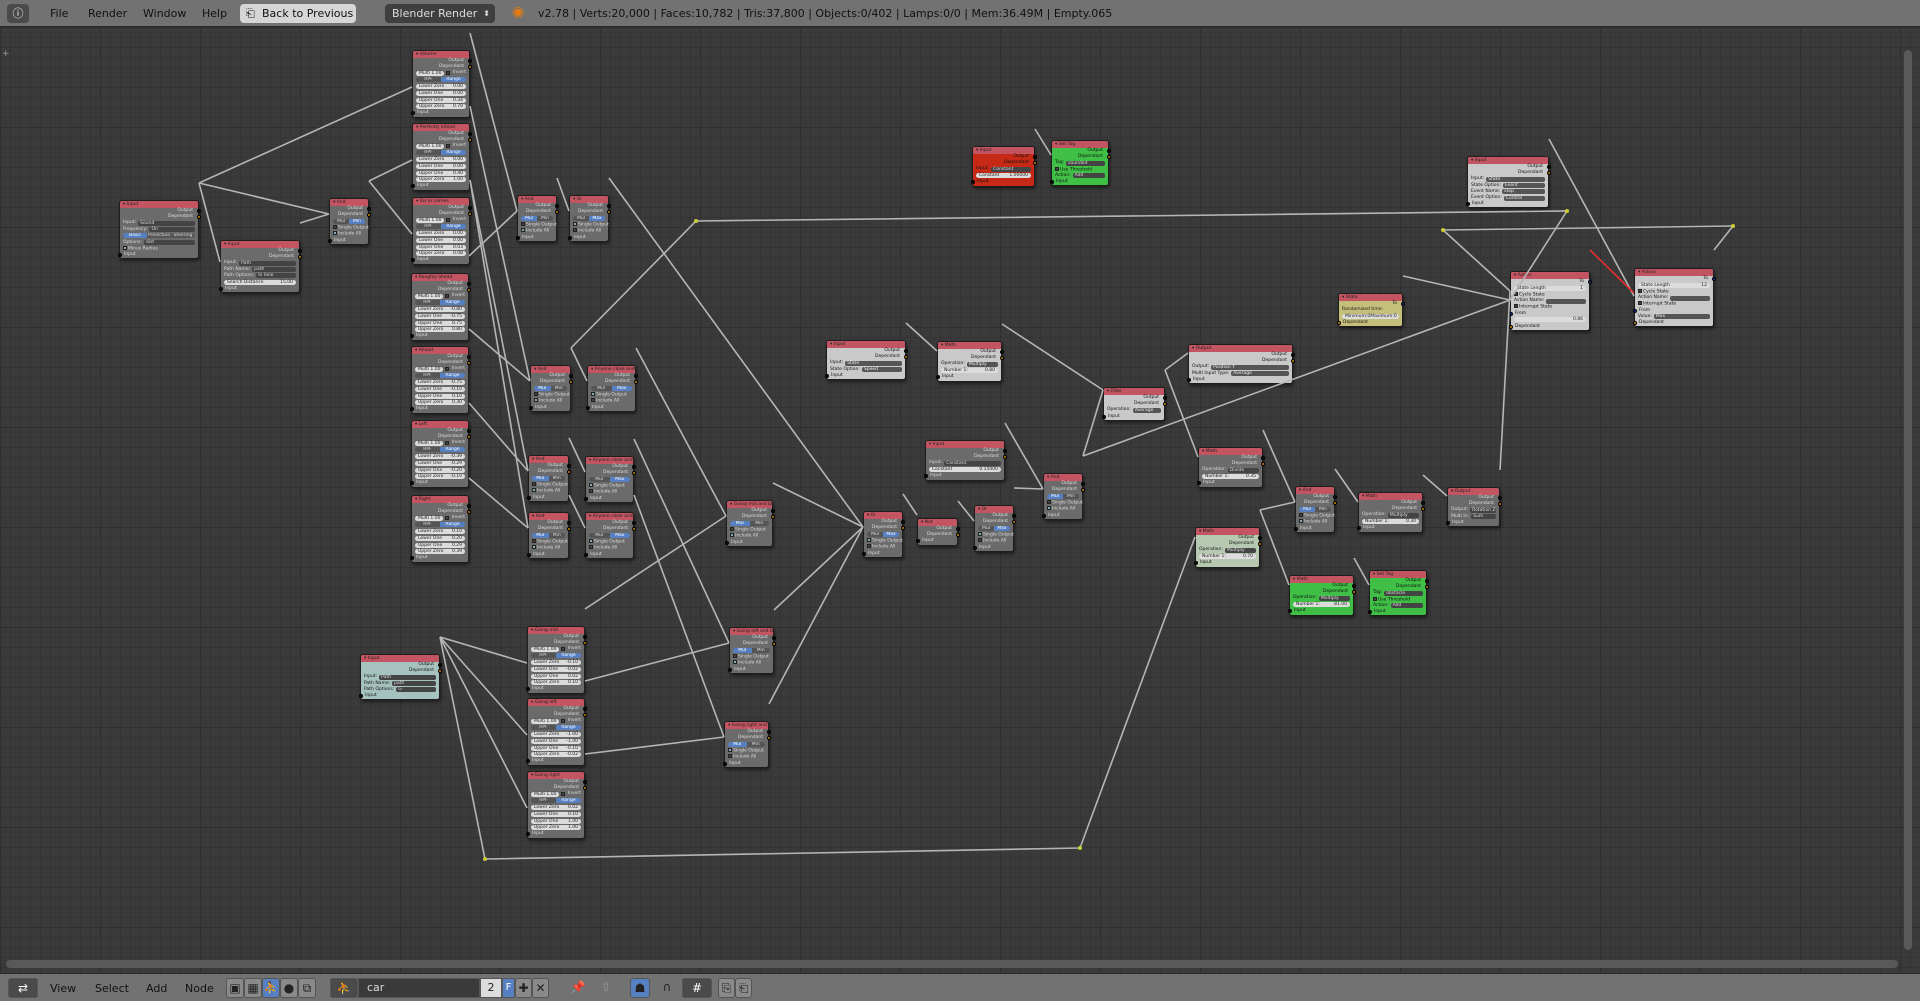 This screenshot has width=1920, height=1001. Describe the element at coordinates (1406, 606) in the screenshot. I see `dropdown-field: Add` at that location.